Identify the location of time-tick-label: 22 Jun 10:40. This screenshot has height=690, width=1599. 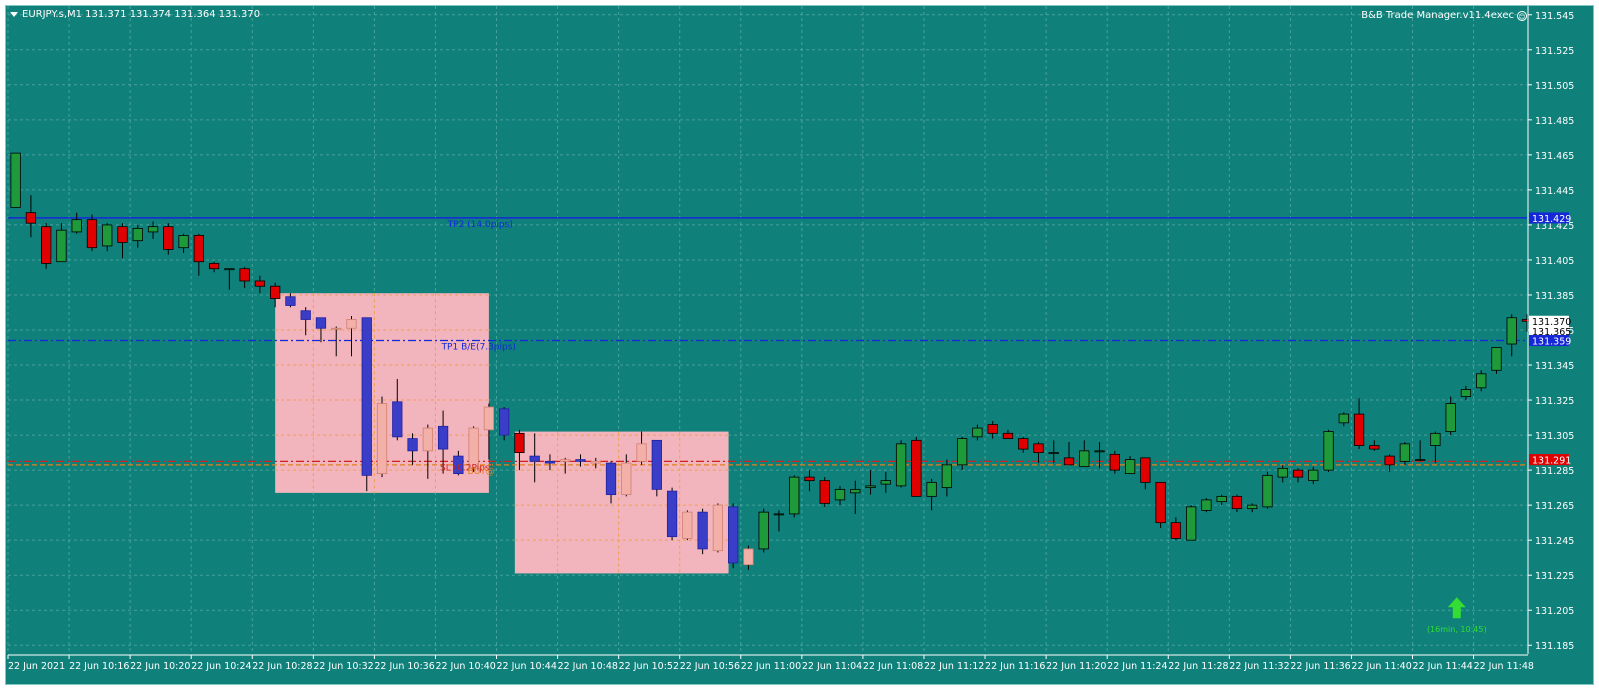
(465, 666).